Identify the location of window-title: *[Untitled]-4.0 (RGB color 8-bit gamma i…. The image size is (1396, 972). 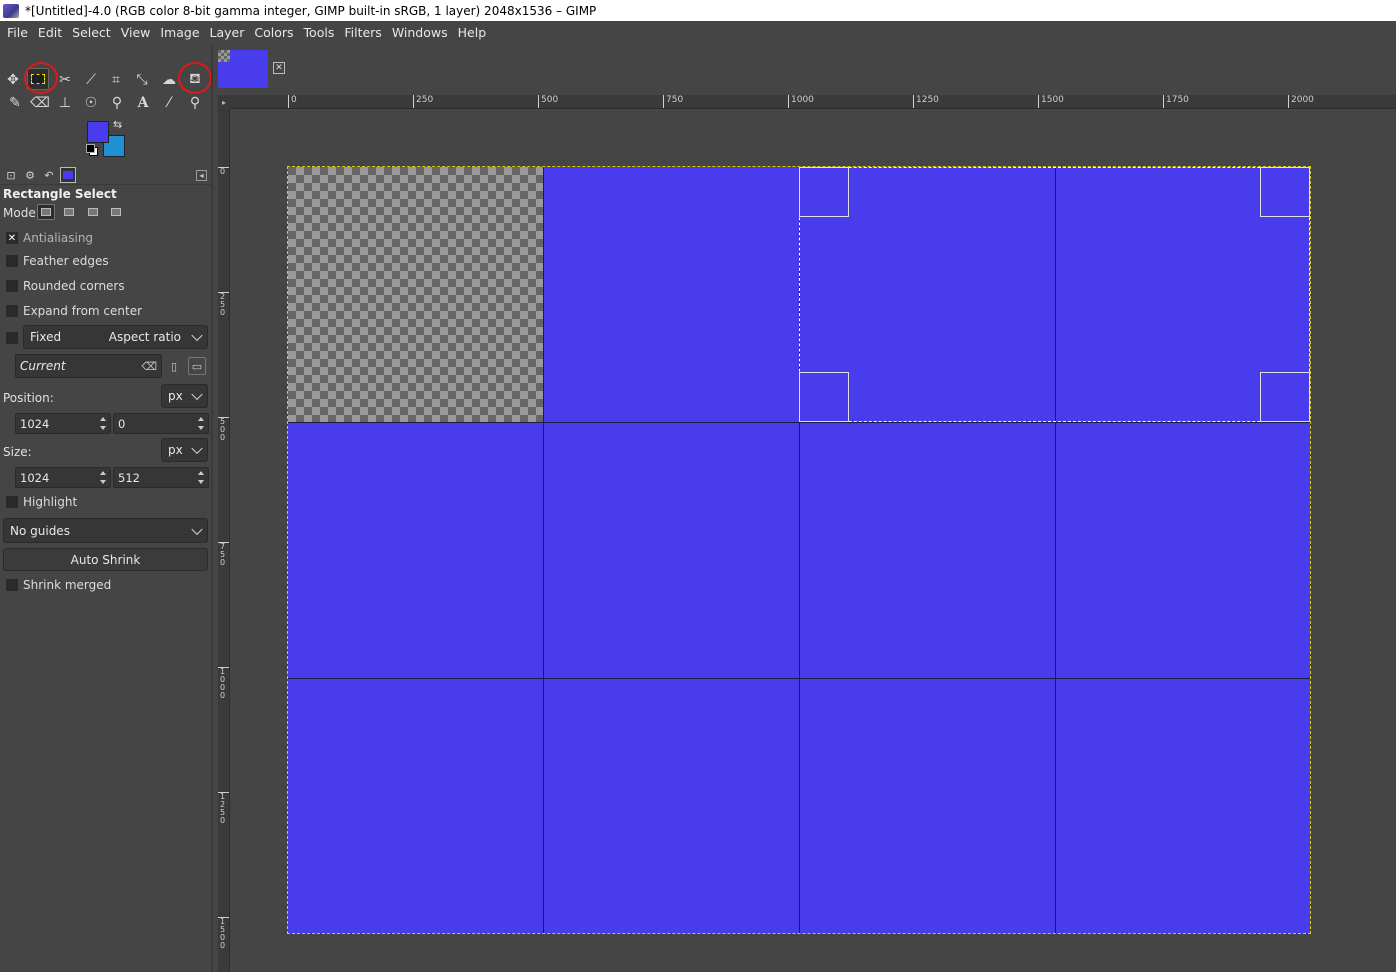
(311, 10).